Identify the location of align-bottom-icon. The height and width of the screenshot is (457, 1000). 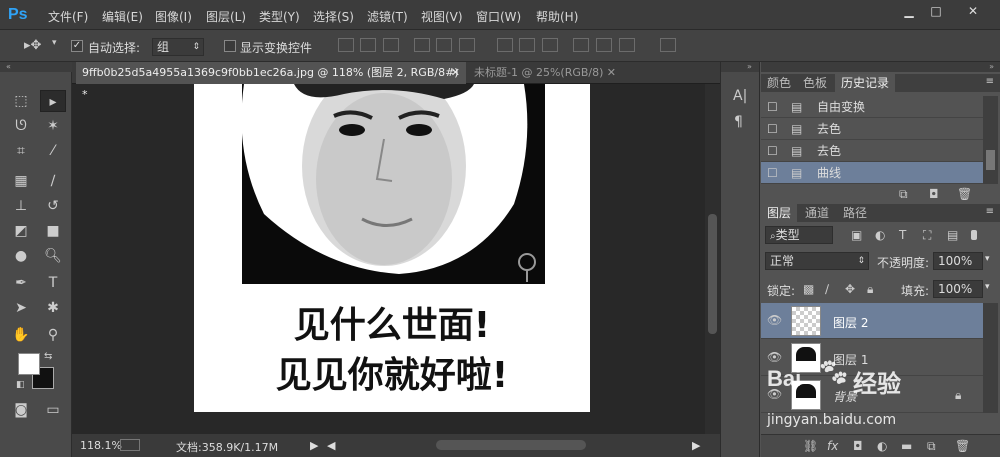
(391, 45).